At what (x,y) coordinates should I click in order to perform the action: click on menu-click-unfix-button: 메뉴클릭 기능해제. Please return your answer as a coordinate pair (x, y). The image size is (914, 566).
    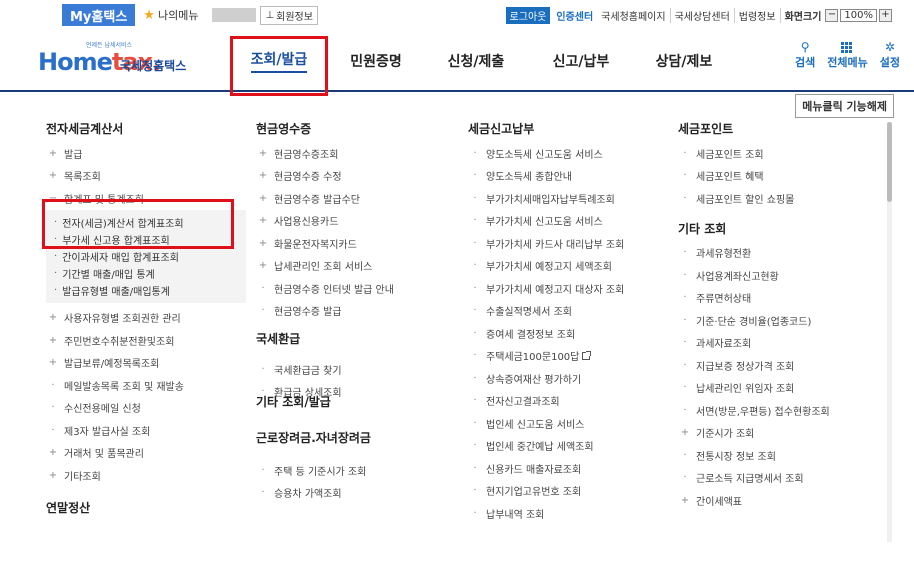
    Looking at the image, I should click on (844, 106).